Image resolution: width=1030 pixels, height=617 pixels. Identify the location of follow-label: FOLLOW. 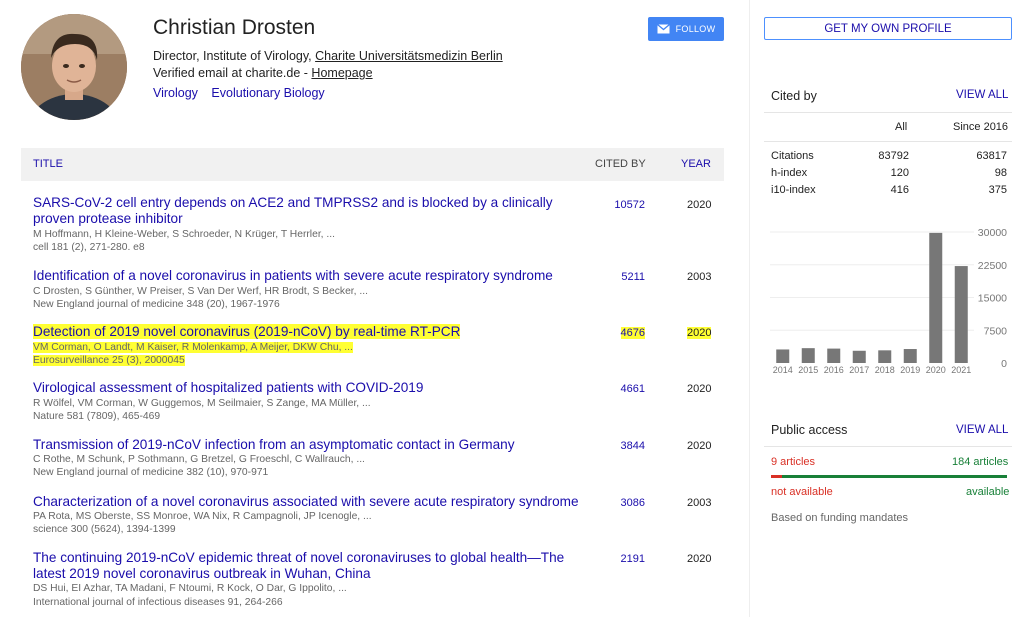
(695, 29).